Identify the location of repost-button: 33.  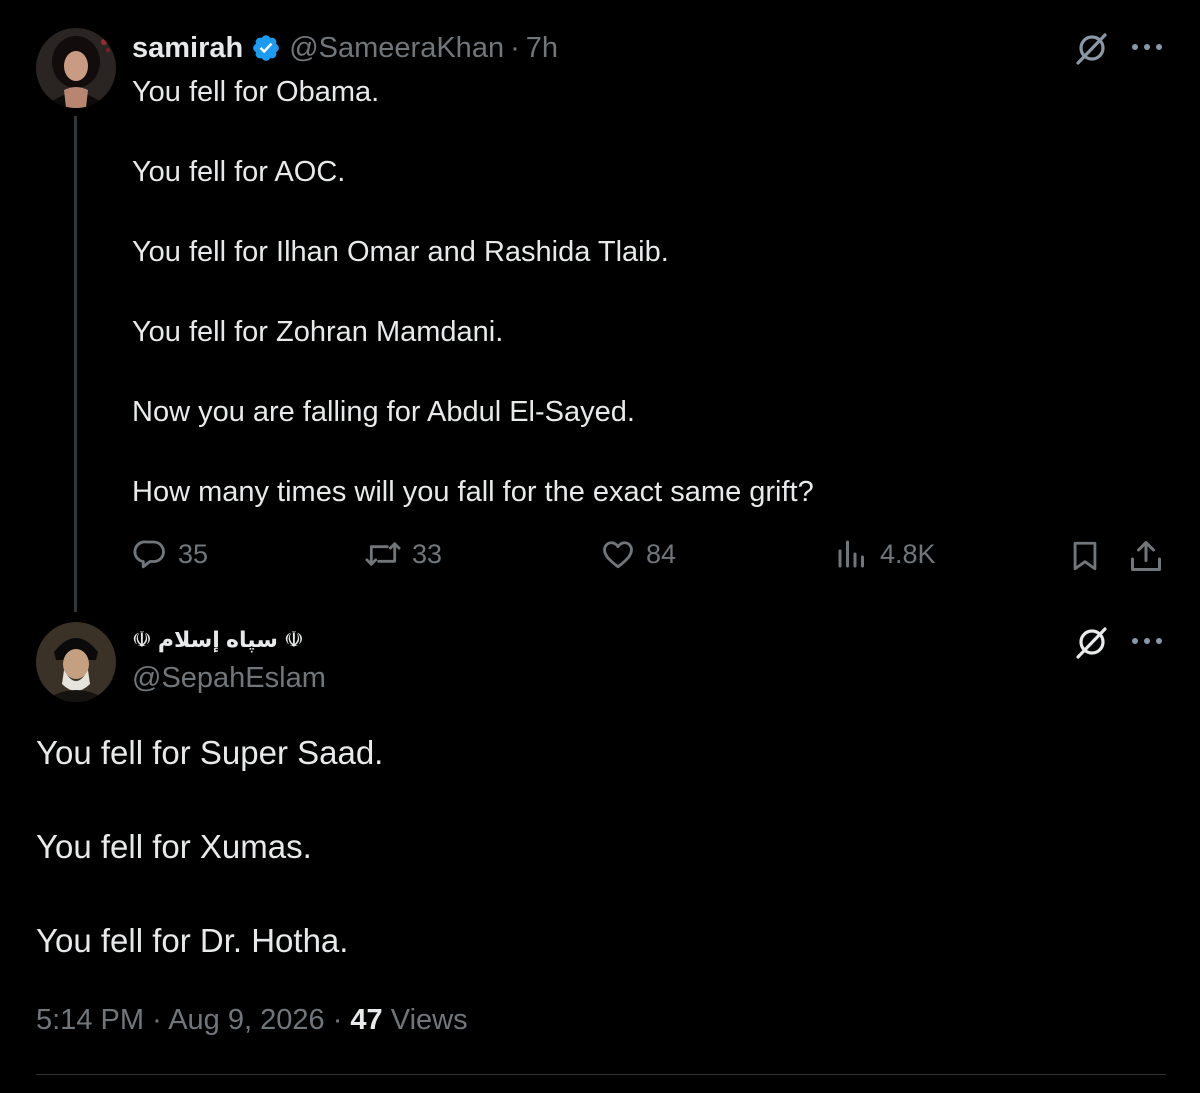
(403, 554).